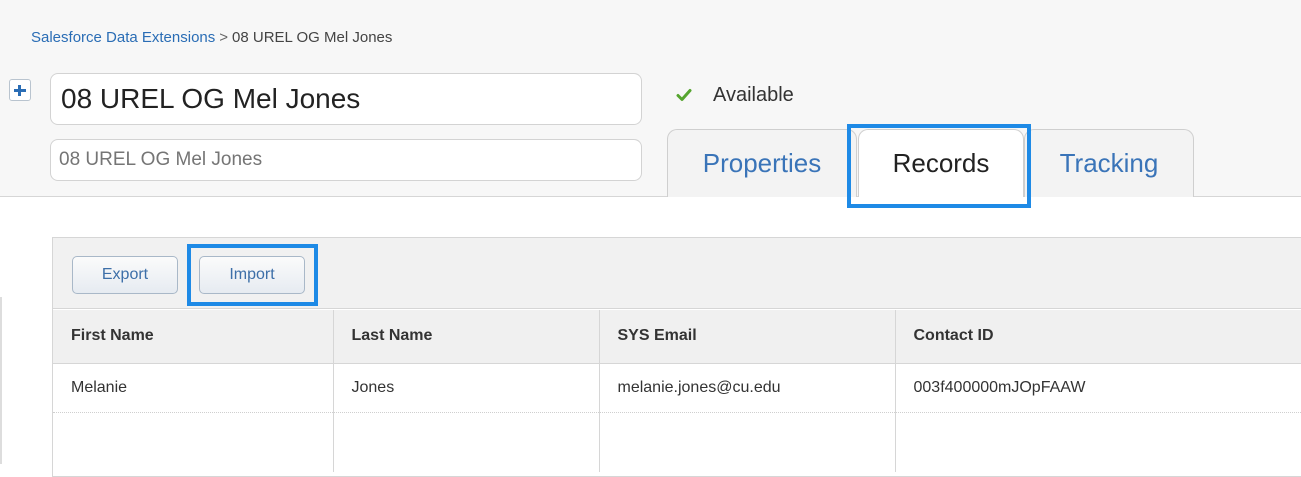  What do you see at coordinates (193, 337) in the screenshot?
I see `column-header-first-name: First Name` at bounding box center [193, 337].